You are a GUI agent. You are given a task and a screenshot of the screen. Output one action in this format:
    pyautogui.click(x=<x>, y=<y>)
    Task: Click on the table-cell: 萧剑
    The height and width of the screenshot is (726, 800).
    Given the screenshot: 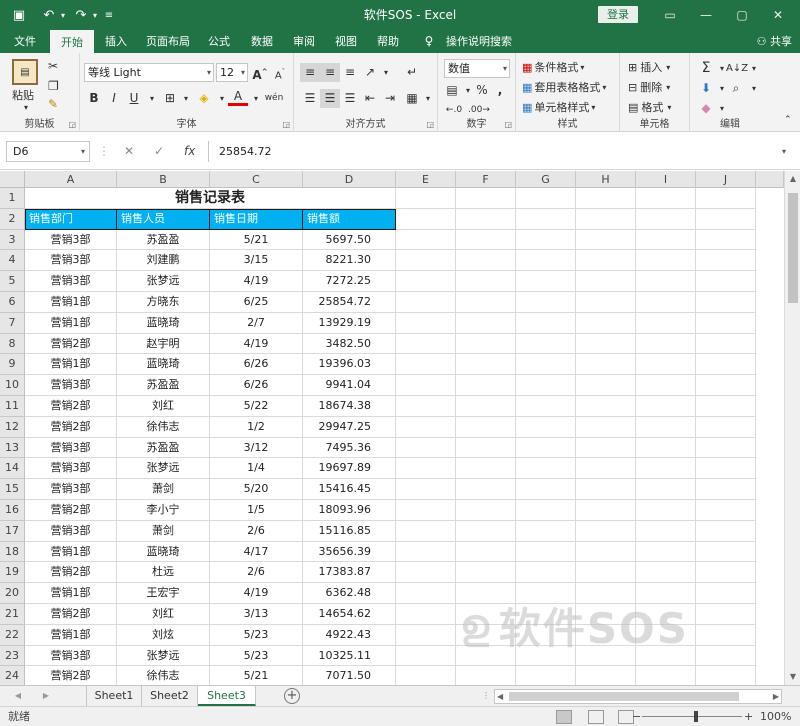 What is the action you would take?
    pyautogui.click(x=163, y=531)
    